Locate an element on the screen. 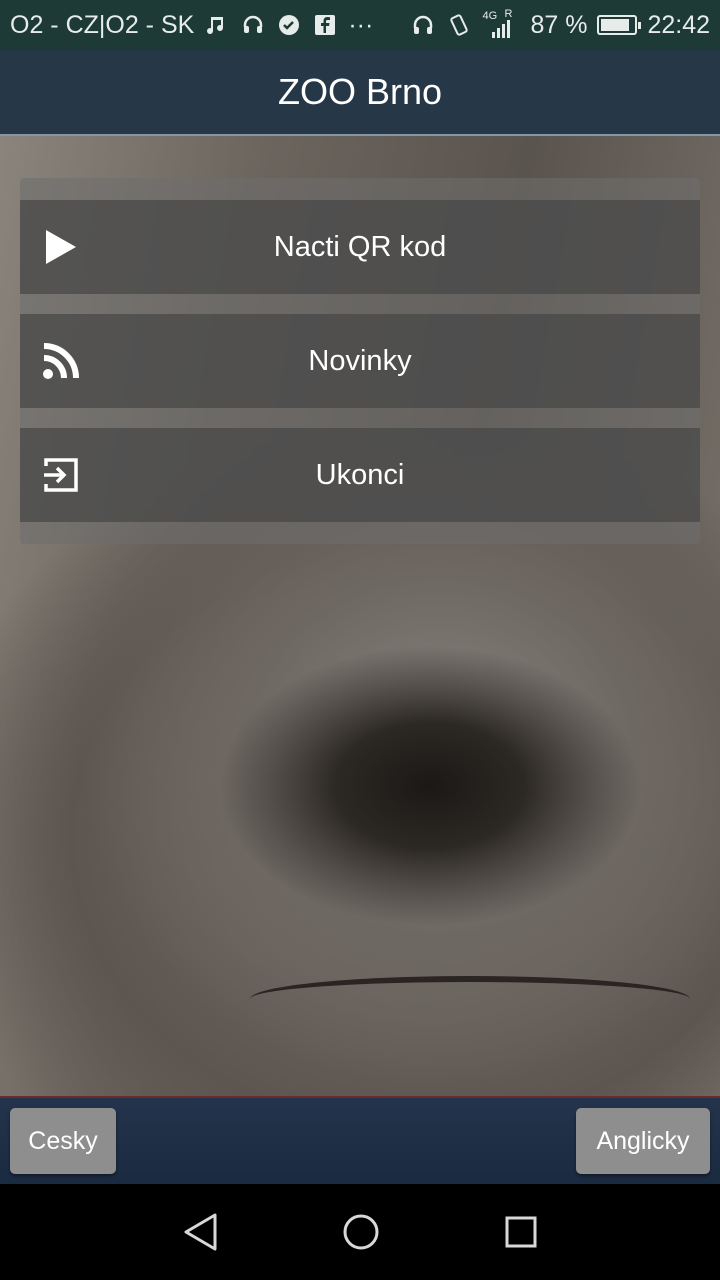 This screenshot has width=720, height=1280. check-badge-icon is located at coordinates (289, 25).